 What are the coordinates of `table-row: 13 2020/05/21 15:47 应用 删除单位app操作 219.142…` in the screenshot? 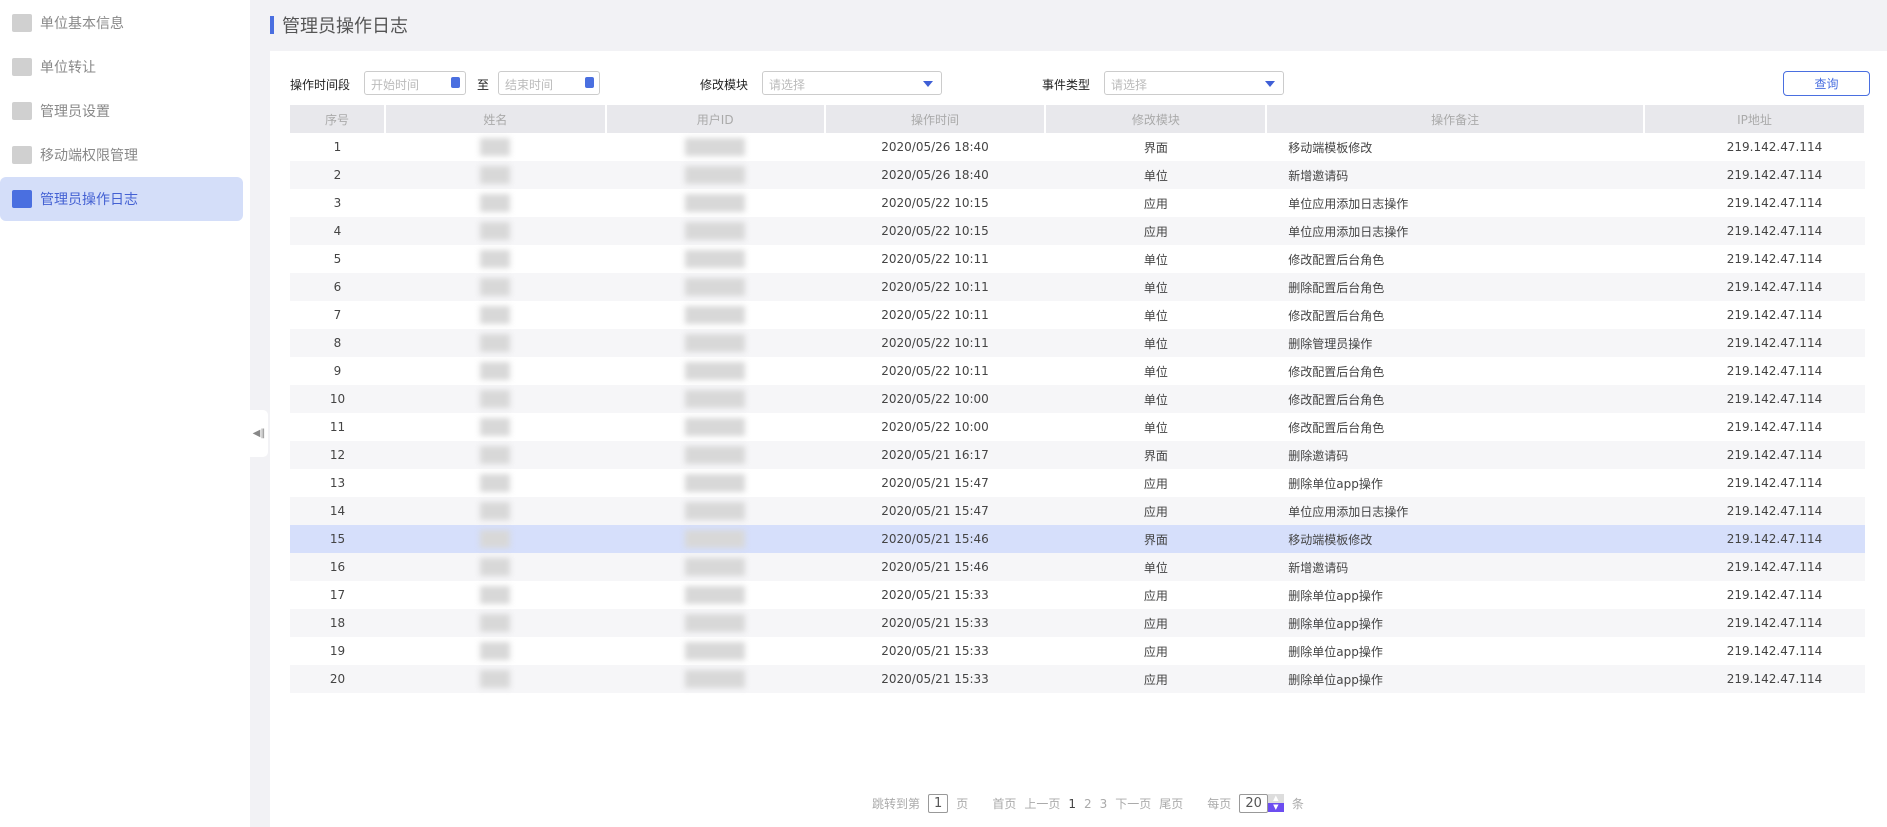 It's located at (1077, 483).